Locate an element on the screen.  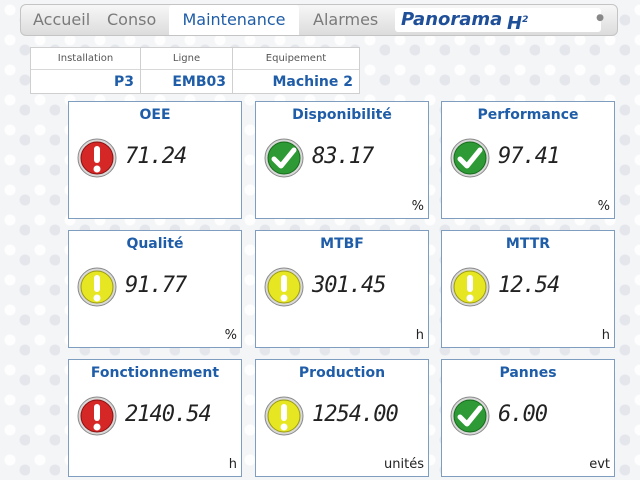
kpi-card-mtbf: MTBF 301.45 h is located at coordinates (342, 289).